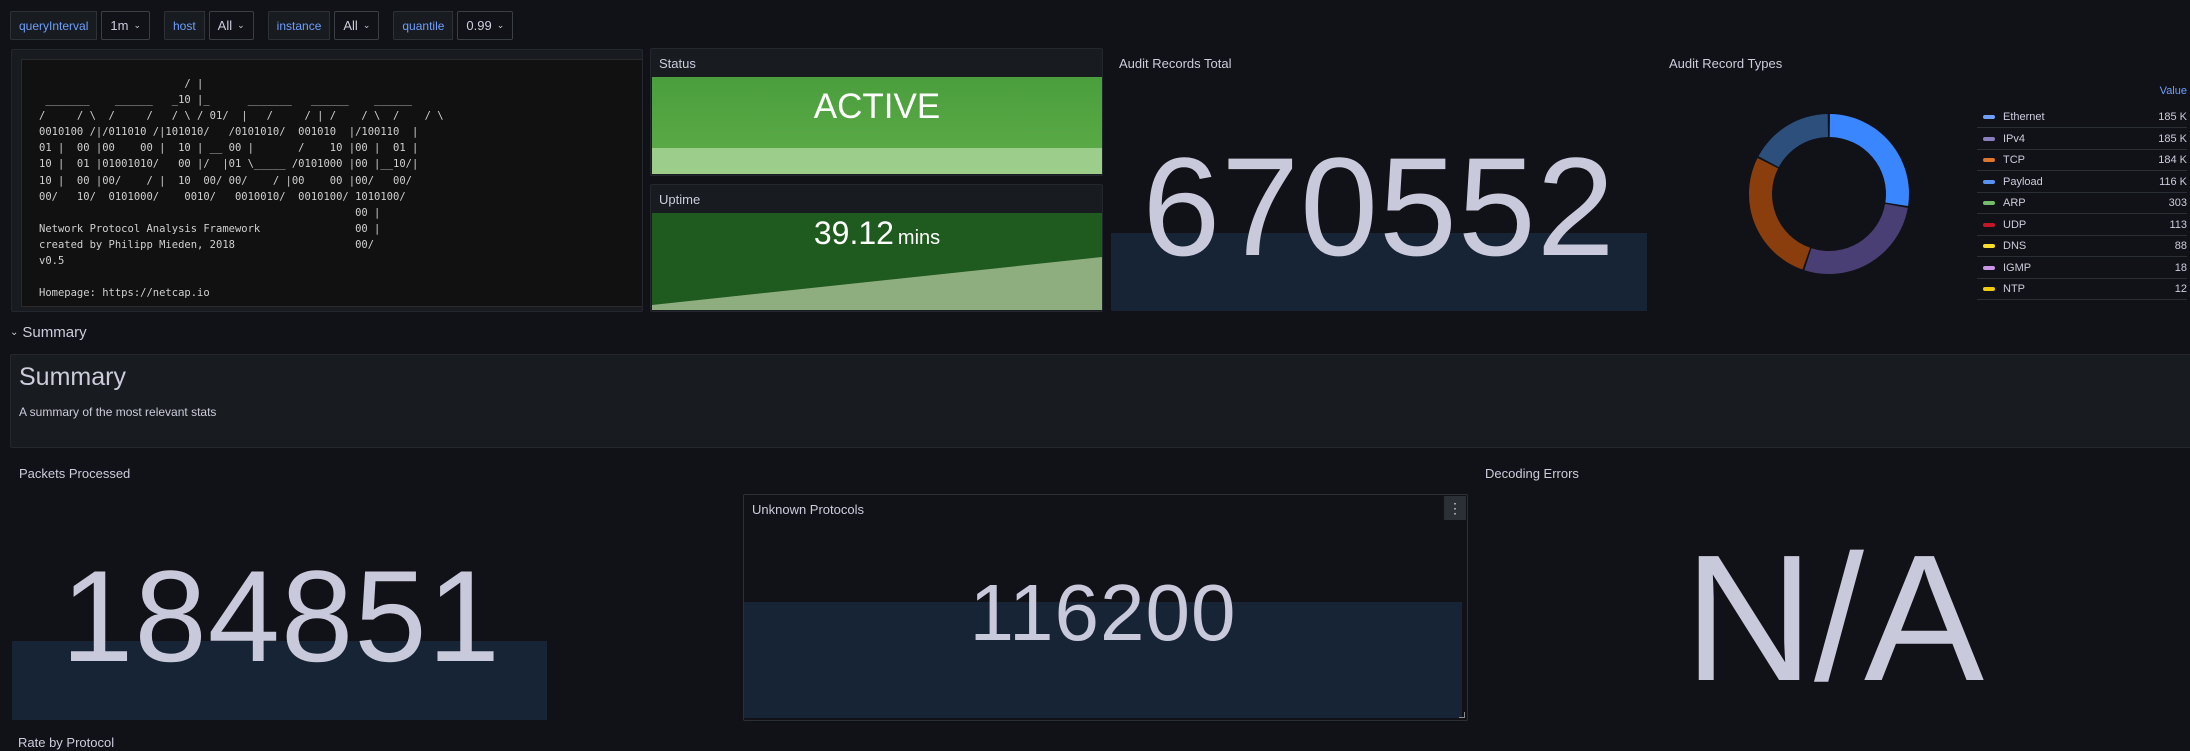 Image resolution: width=2190 pixels, height=751 pixels. Describe the element at coordinates (677, 63) in the screenshot. I see `panel-title: Status` at that location.